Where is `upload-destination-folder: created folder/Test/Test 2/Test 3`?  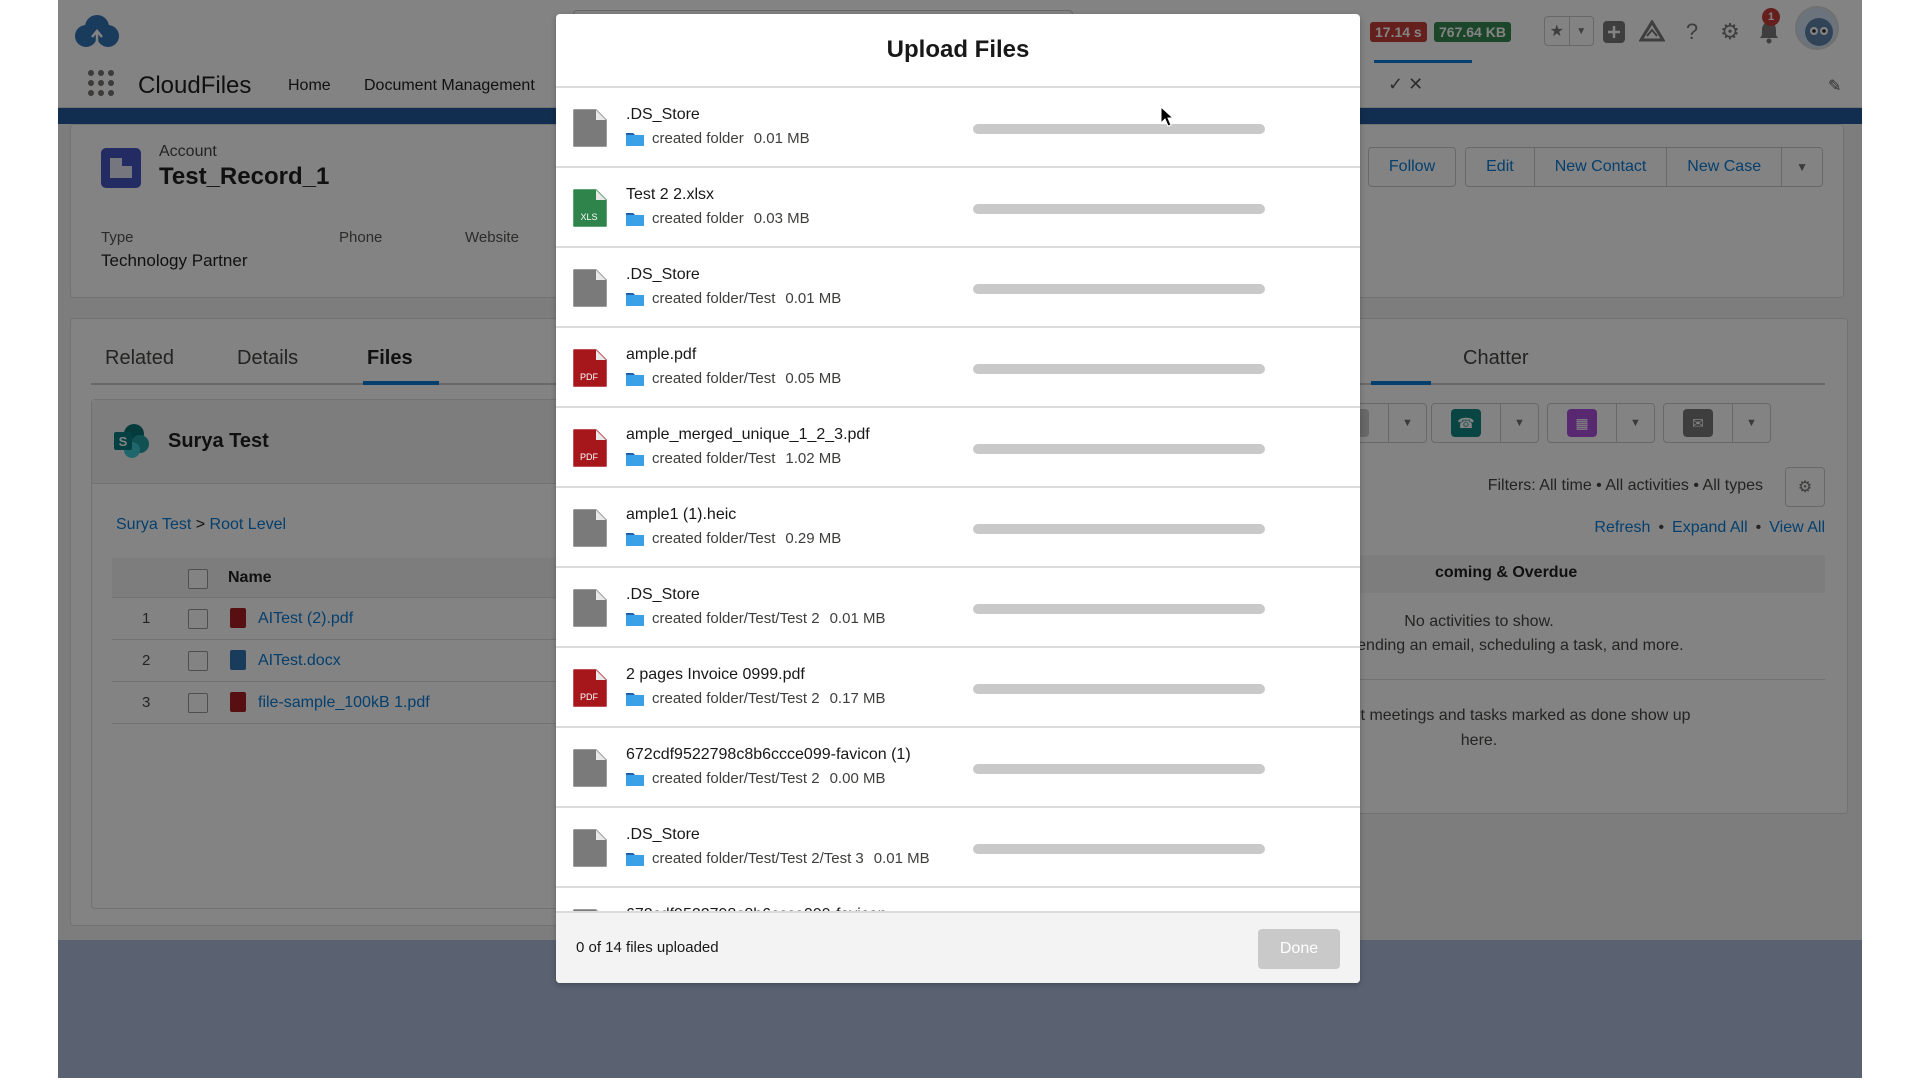
upload-destination-folder: created folder/Test/Test 2/Test 3 is located at coordinates (758, 858).